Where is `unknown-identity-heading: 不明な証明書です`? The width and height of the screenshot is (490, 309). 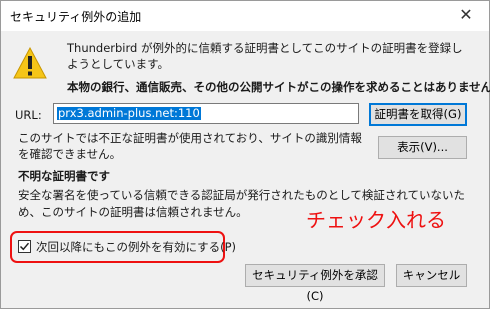
unknown-identity-heading: 不明な証明書です is located at coordinates (64, 176).